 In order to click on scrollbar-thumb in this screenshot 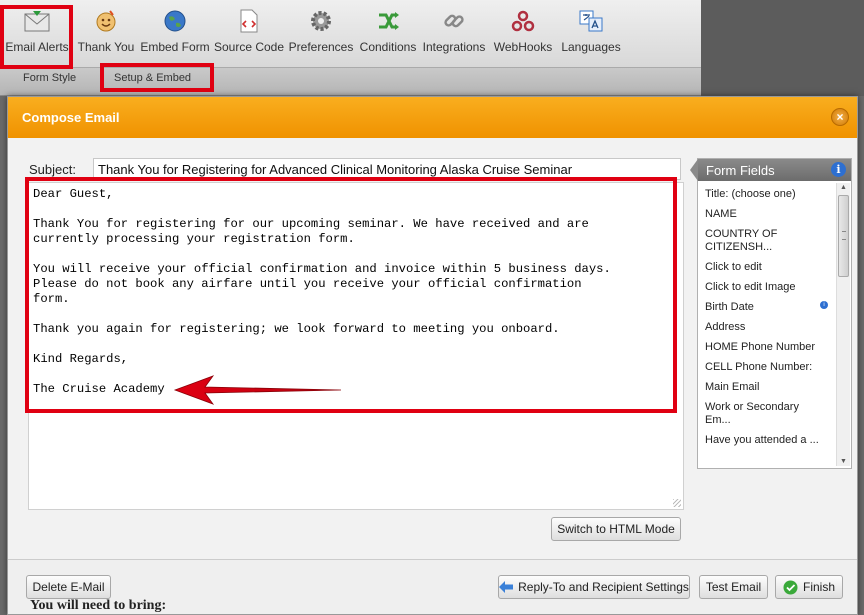, I will do `click(843, 236)`.